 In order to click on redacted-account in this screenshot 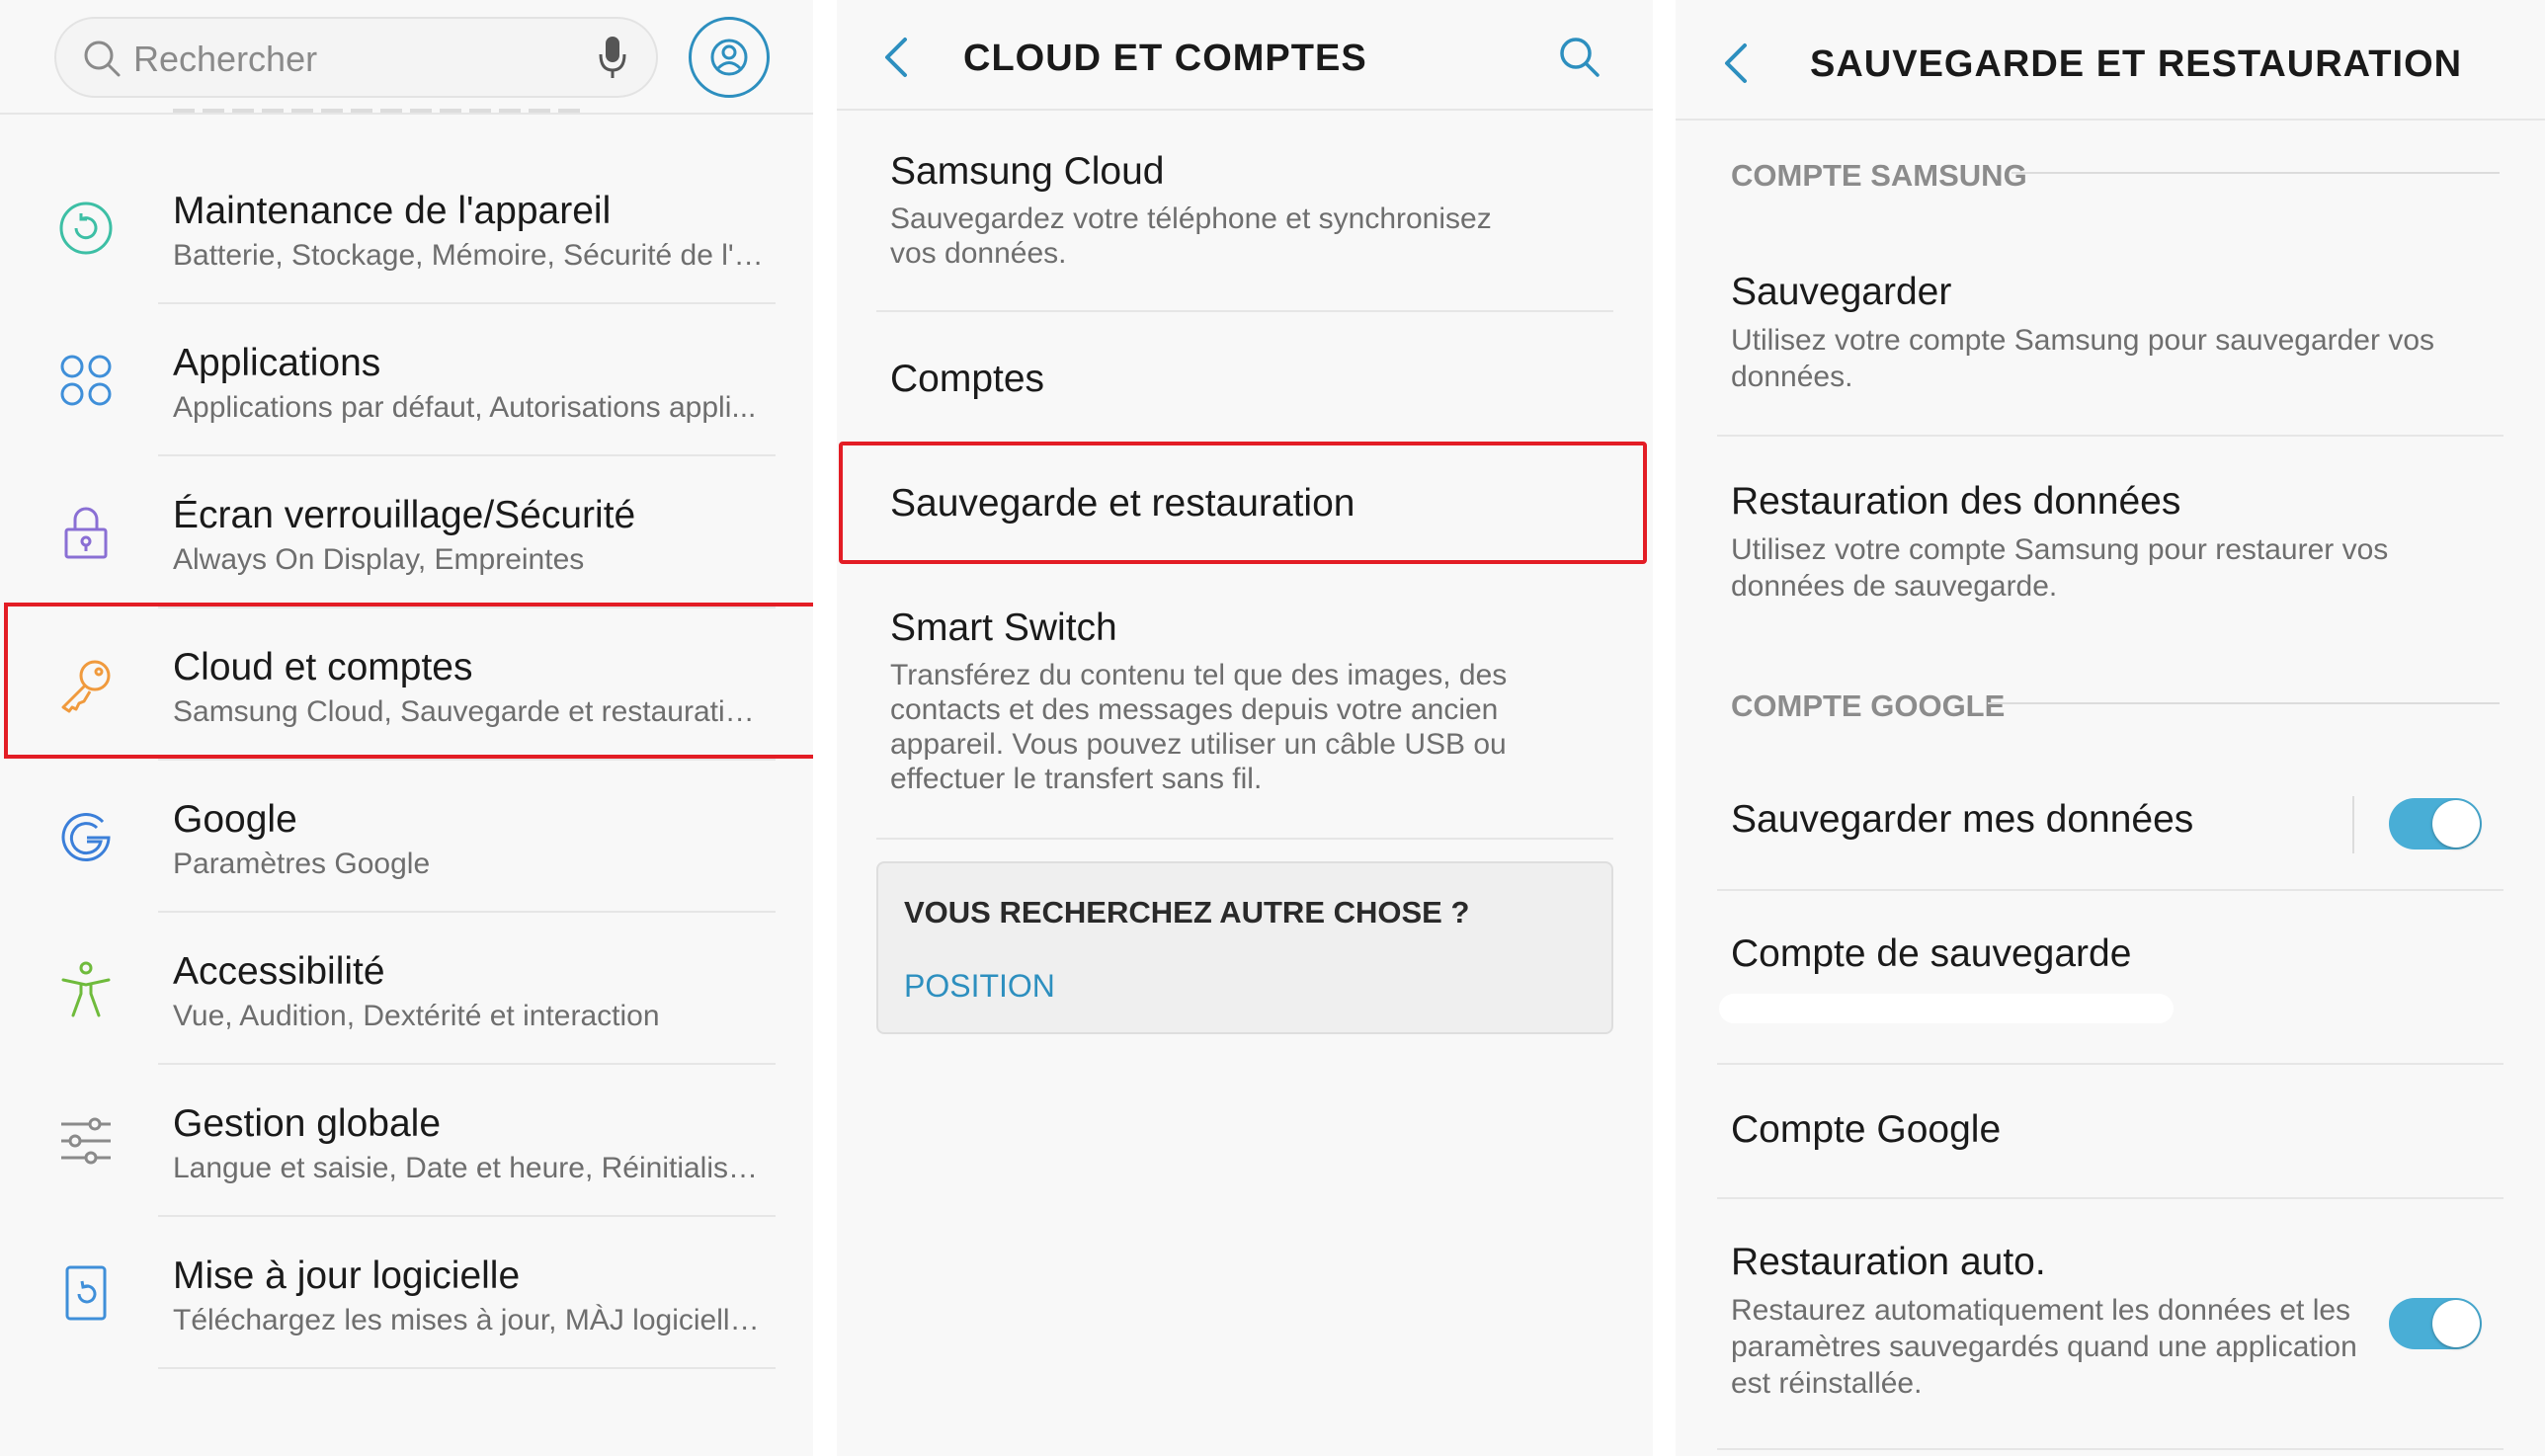, I will do `click(1946, 1008)`.